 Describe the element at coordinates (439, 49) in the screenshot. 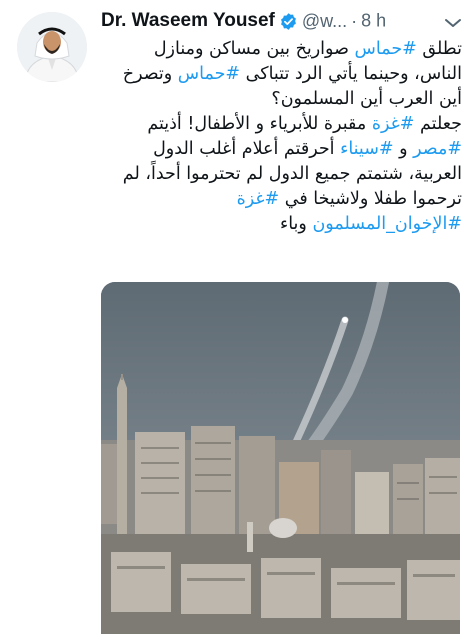

I see `tweet-text-segment: تطلق` at that location.